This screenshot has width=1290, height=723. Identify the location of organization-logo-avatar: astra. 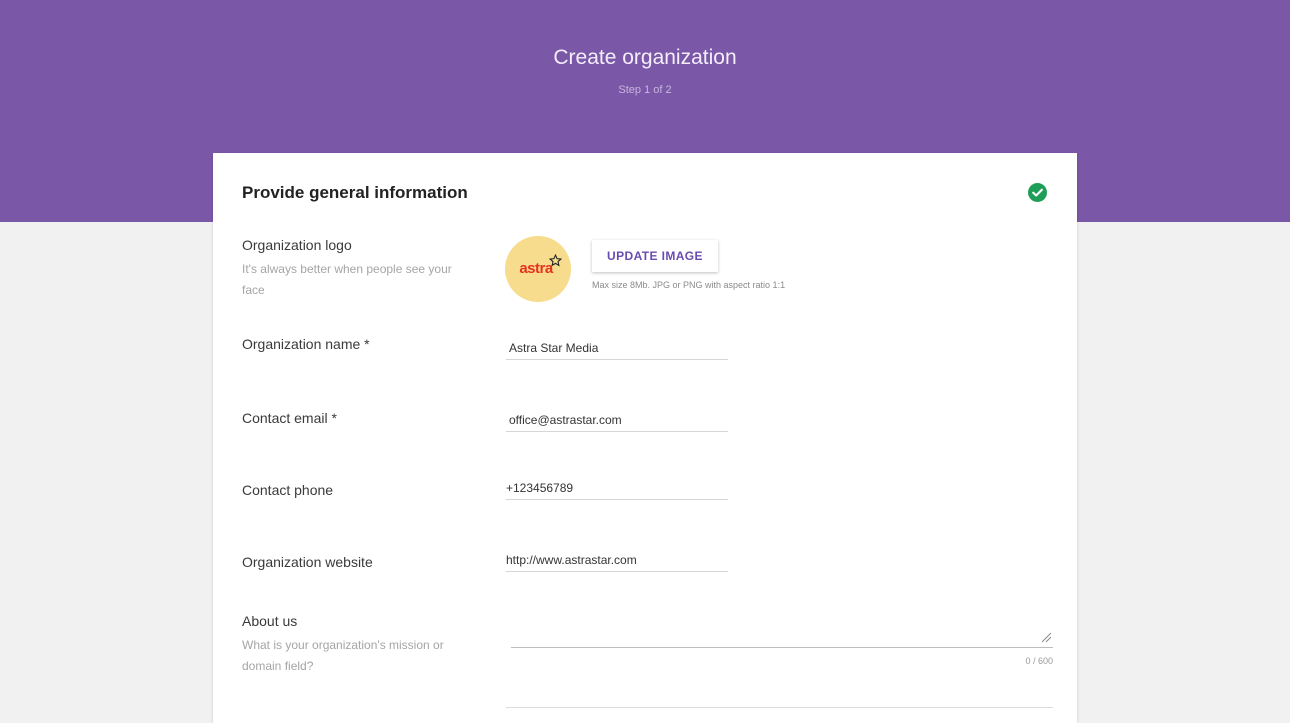
(538, 269).